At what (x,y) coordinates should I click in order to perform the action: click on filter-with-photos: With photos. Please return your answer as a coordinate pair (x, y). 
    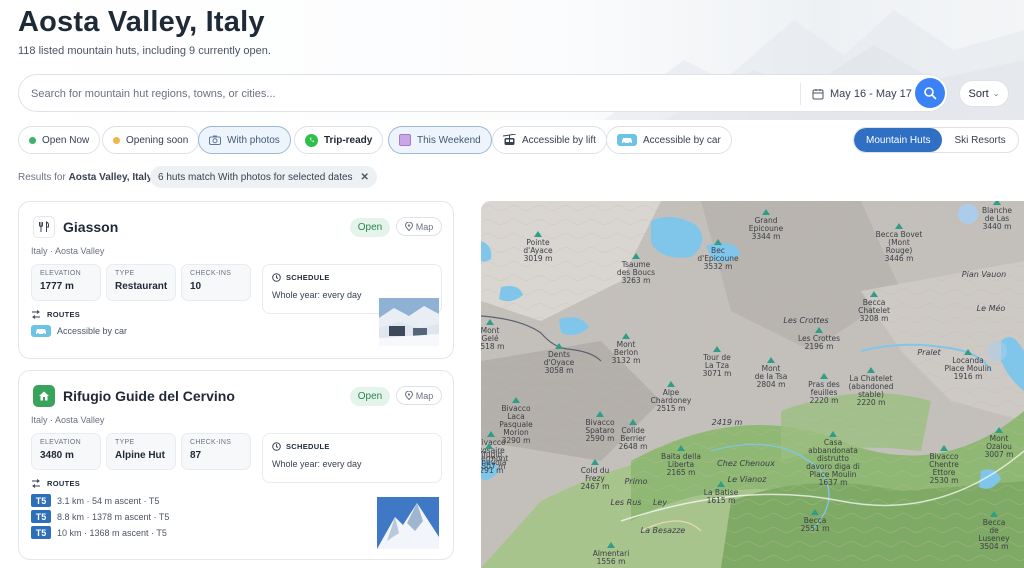
    Looking at the image, I should click on (244, 140).